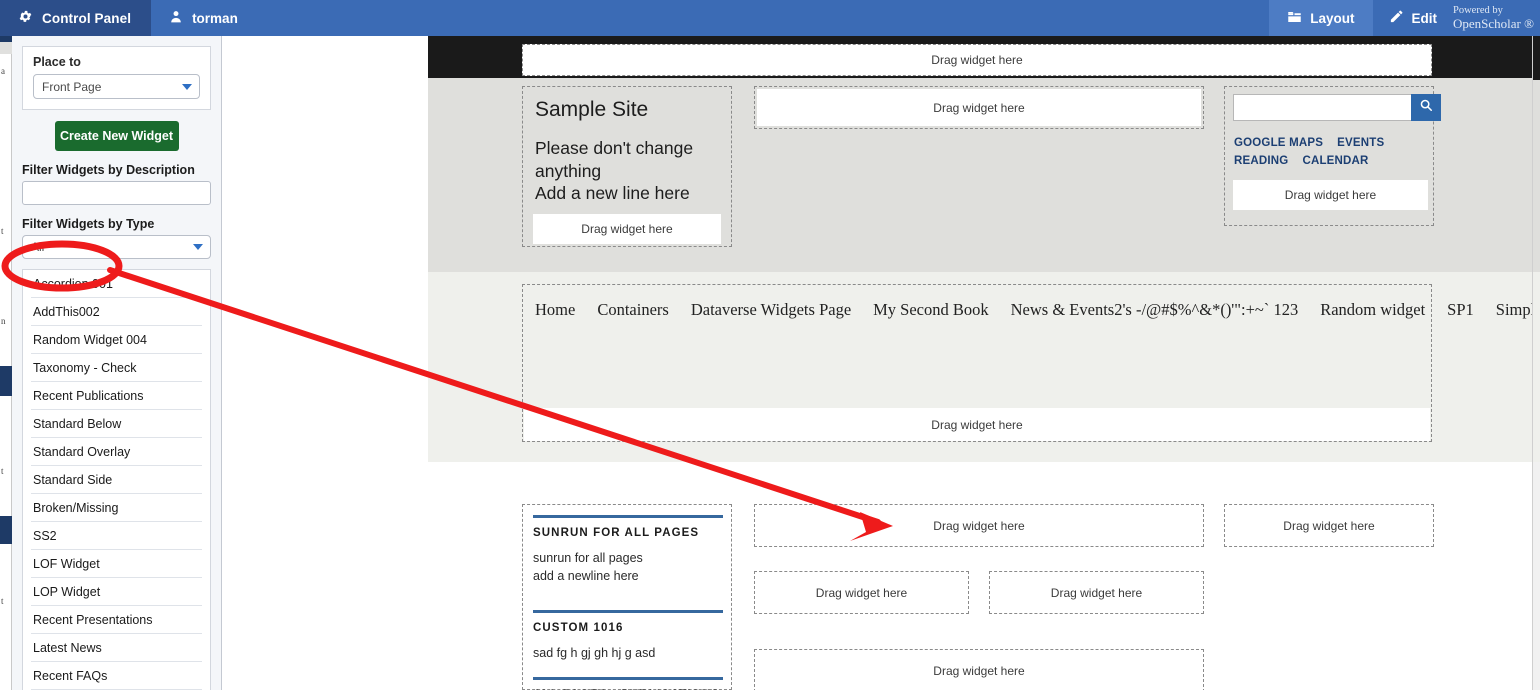  I want to click on dropzone-content-right-top: Drag widget here, so click(1329, 525).